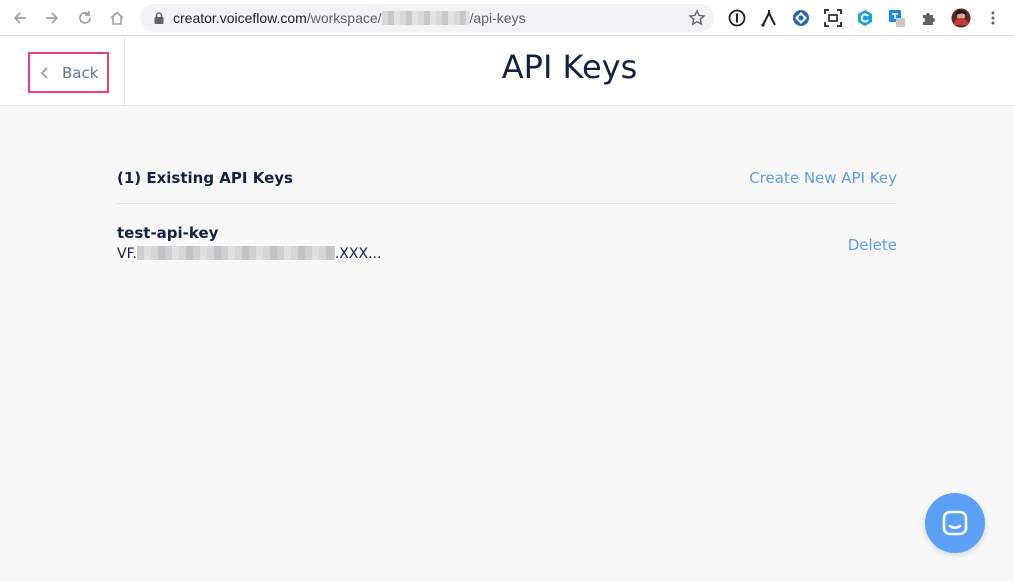 Image resolution: width=1014 pixels, height=581 pixels. I want to click on fork-icon, so click(769, 18).